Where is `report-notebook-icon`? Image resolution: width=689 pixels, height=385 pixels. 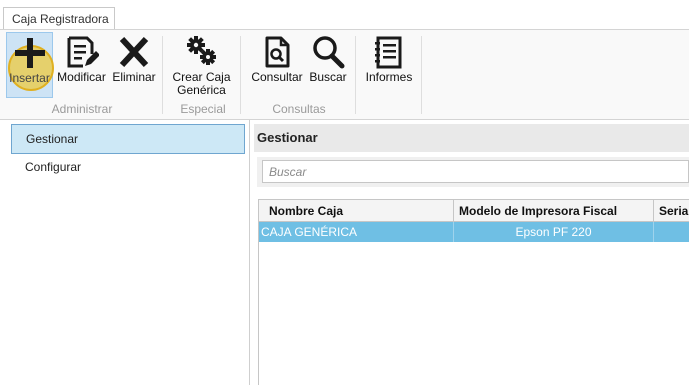
report-notebook-icon is located at coordinates (388, 52).